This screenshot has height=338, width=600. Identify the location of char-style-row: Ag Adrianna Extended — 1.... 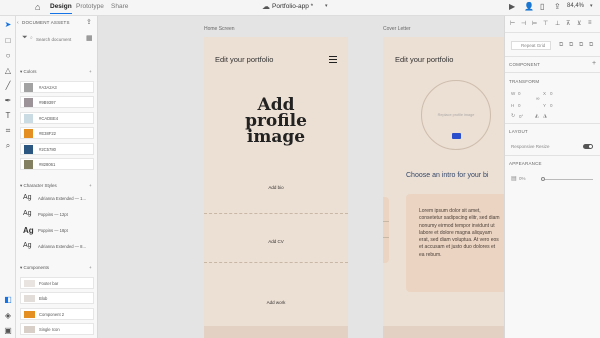
(57, 200).